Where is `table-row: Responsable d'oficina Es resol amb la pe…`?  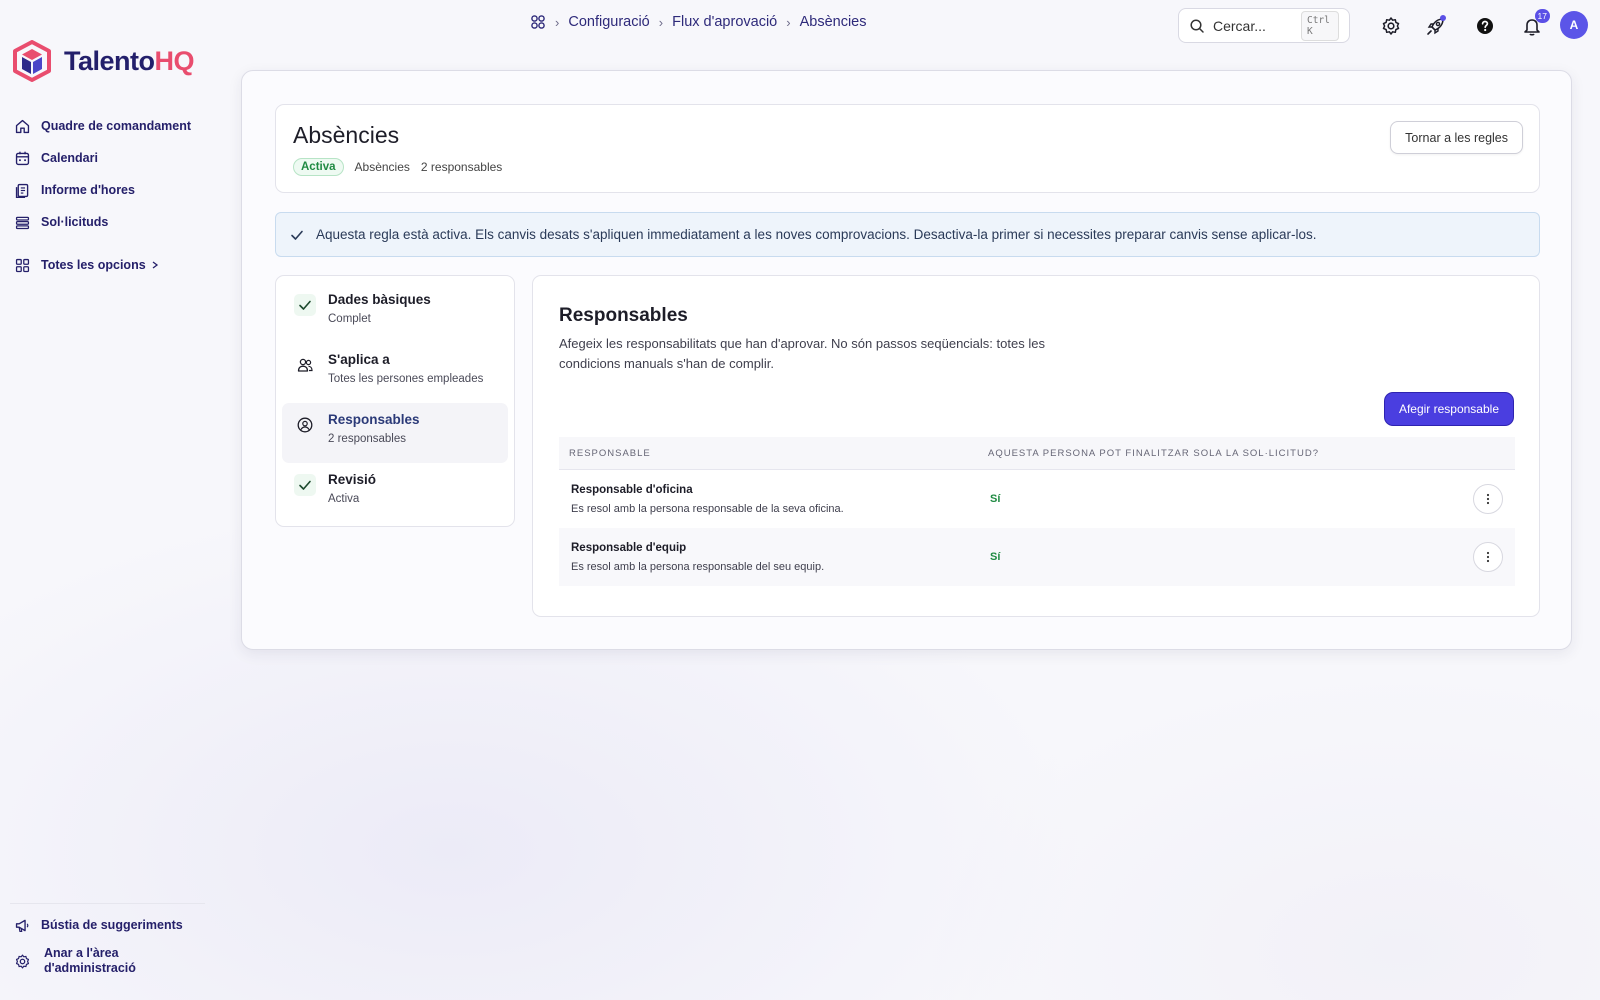 table-row: Responsable d'oficina Es resol amb la pe… is located at coordinates (1037, 499).